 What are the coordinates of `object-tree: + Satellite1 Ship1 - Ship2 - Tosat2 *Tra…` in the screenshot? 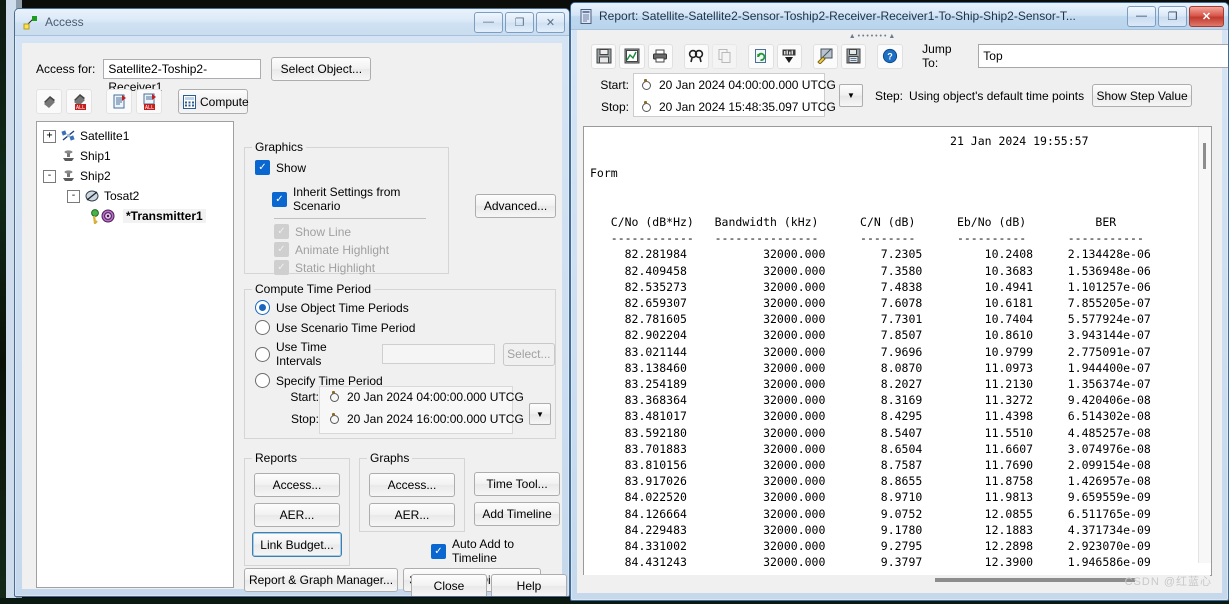 It's located at (135, 354).